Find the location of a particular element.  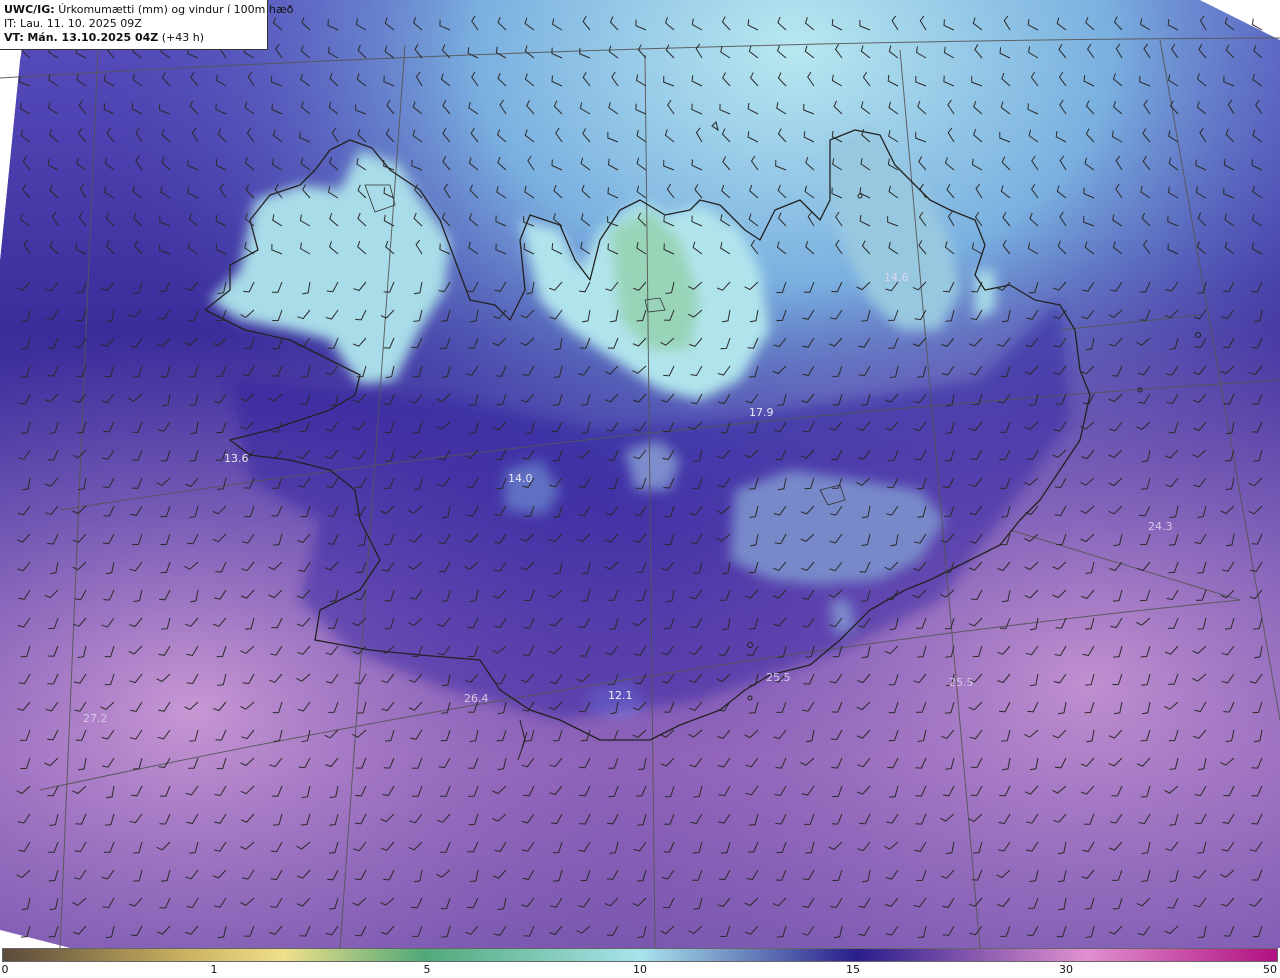

colorbar-tick: 10 is located at coordinates (640, 969).